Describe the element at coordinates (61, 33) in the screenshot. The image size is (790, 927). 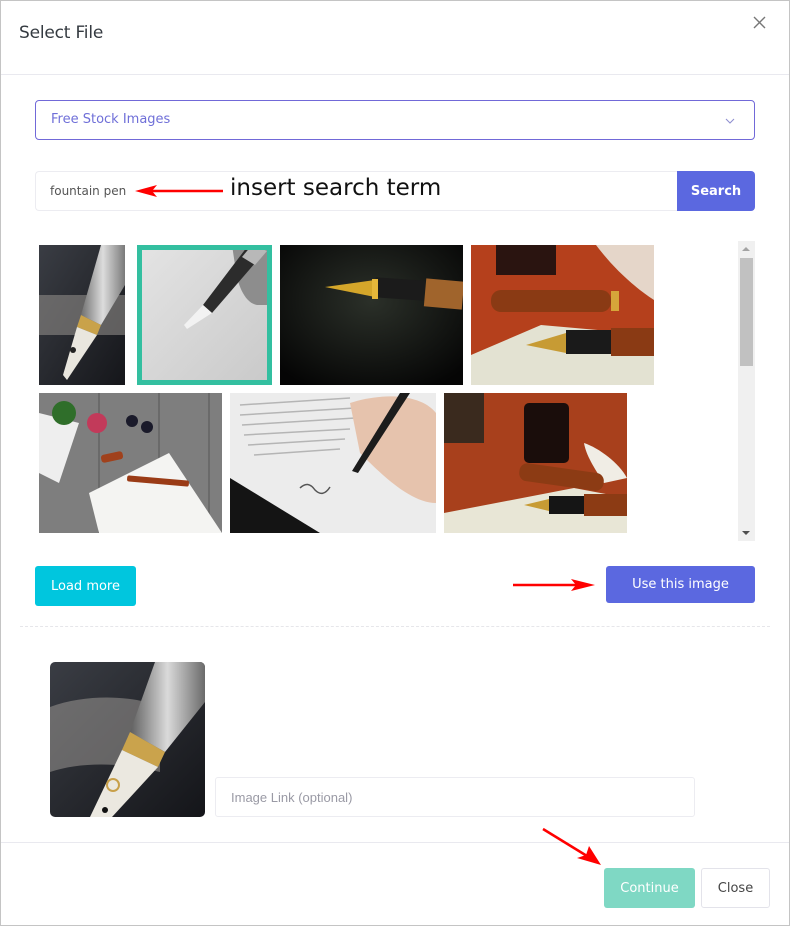
I see `modal-title: Select File` at that location.